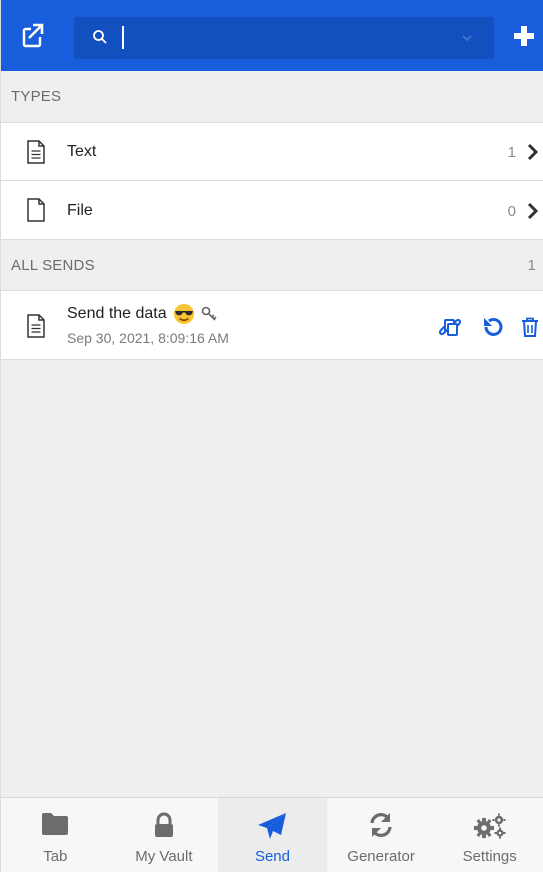 This screenshot has width=543, height=872. I want to click on type-row-count: 0, so click(511, 211).